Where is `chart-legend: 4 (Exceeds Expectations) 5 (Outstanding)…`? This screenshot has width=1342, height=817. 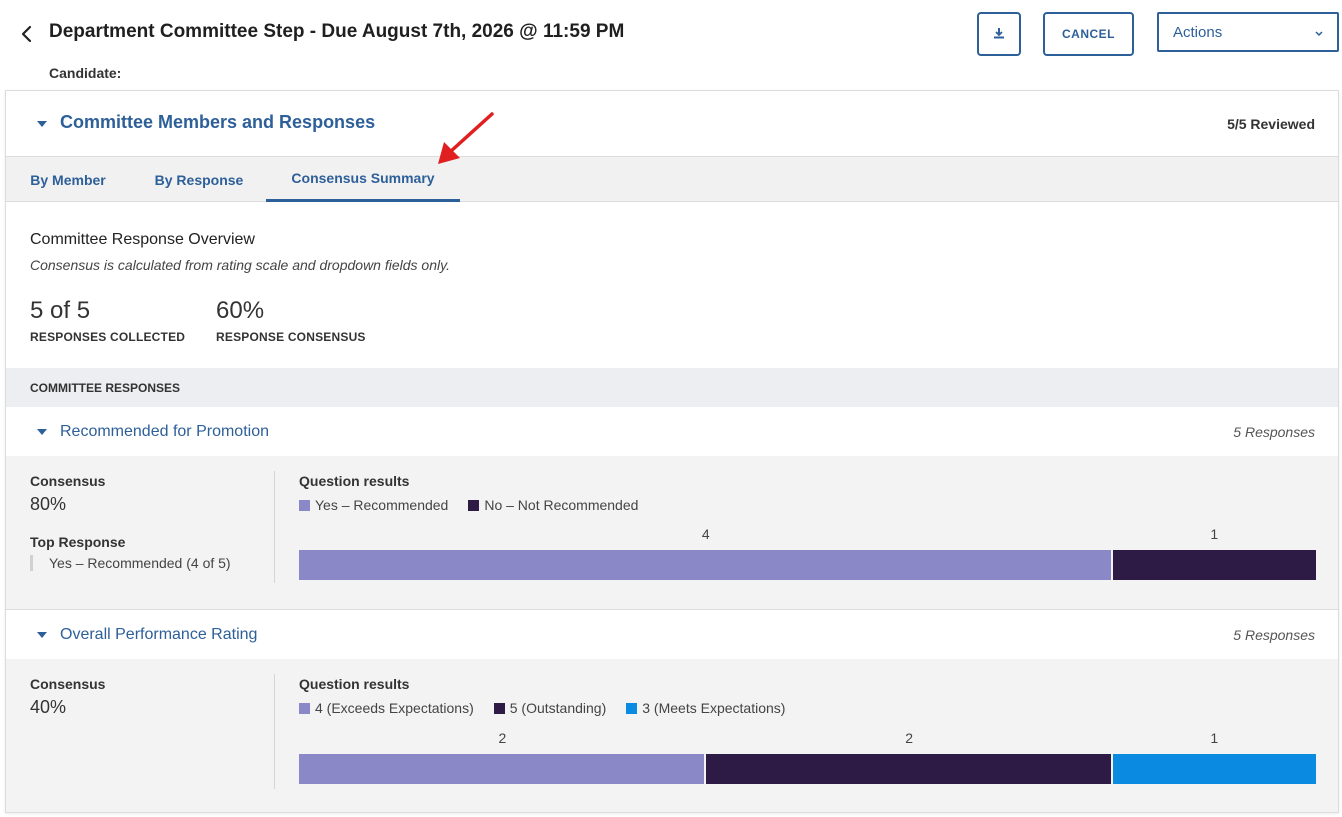 chart-legend: 4 (Exceeds Expectations) 5 (Outstanding)… is located at coordinates (552, 708).